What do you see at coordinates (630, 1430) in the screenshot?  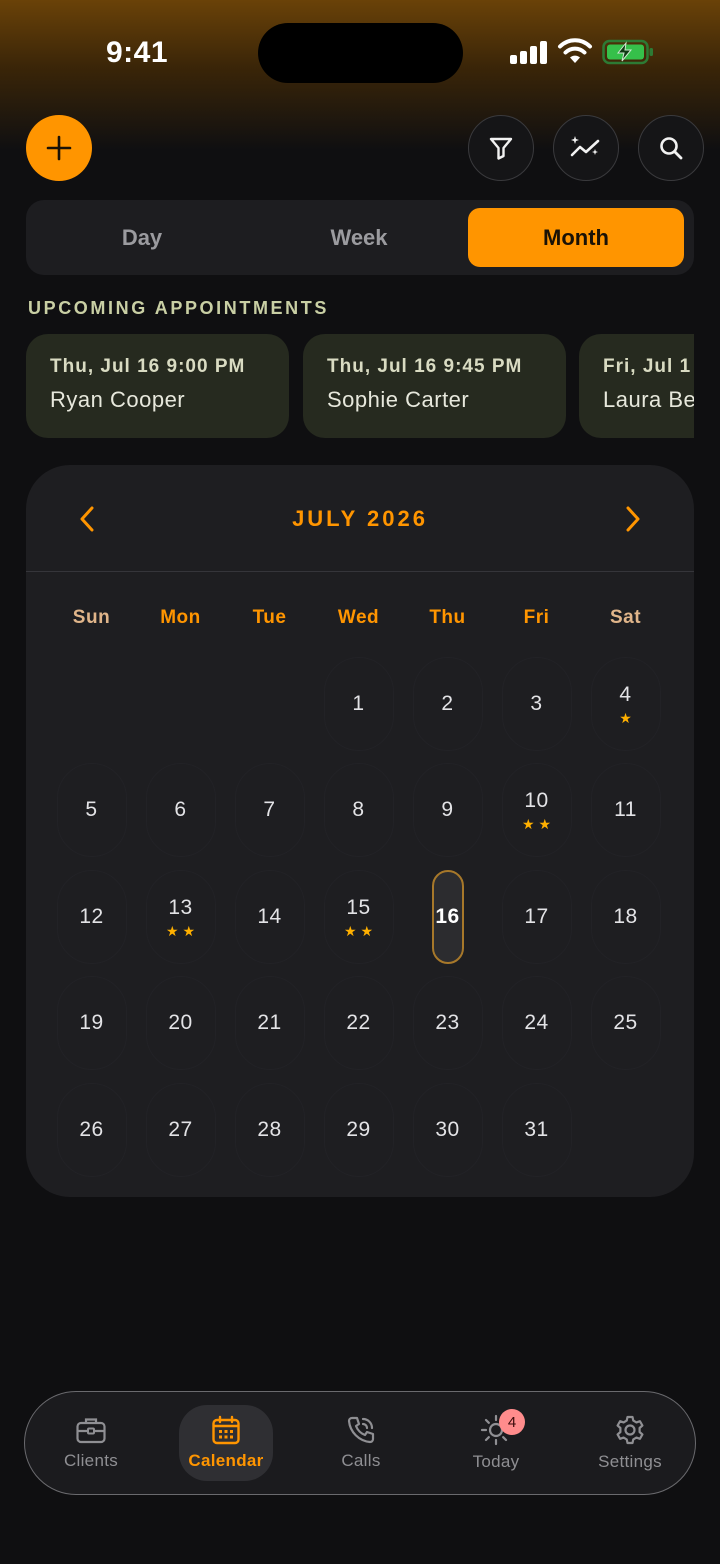 I see `gear-icon` at bounding box center [630, 1430].